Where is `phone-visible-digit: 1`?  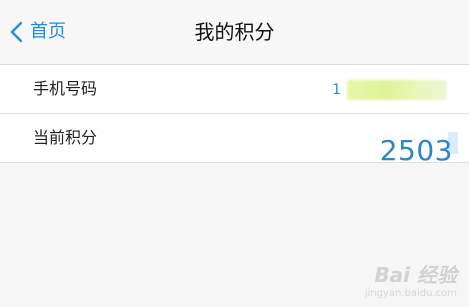 phone-visible-digit: 1 is located at coordinates (336, 90).